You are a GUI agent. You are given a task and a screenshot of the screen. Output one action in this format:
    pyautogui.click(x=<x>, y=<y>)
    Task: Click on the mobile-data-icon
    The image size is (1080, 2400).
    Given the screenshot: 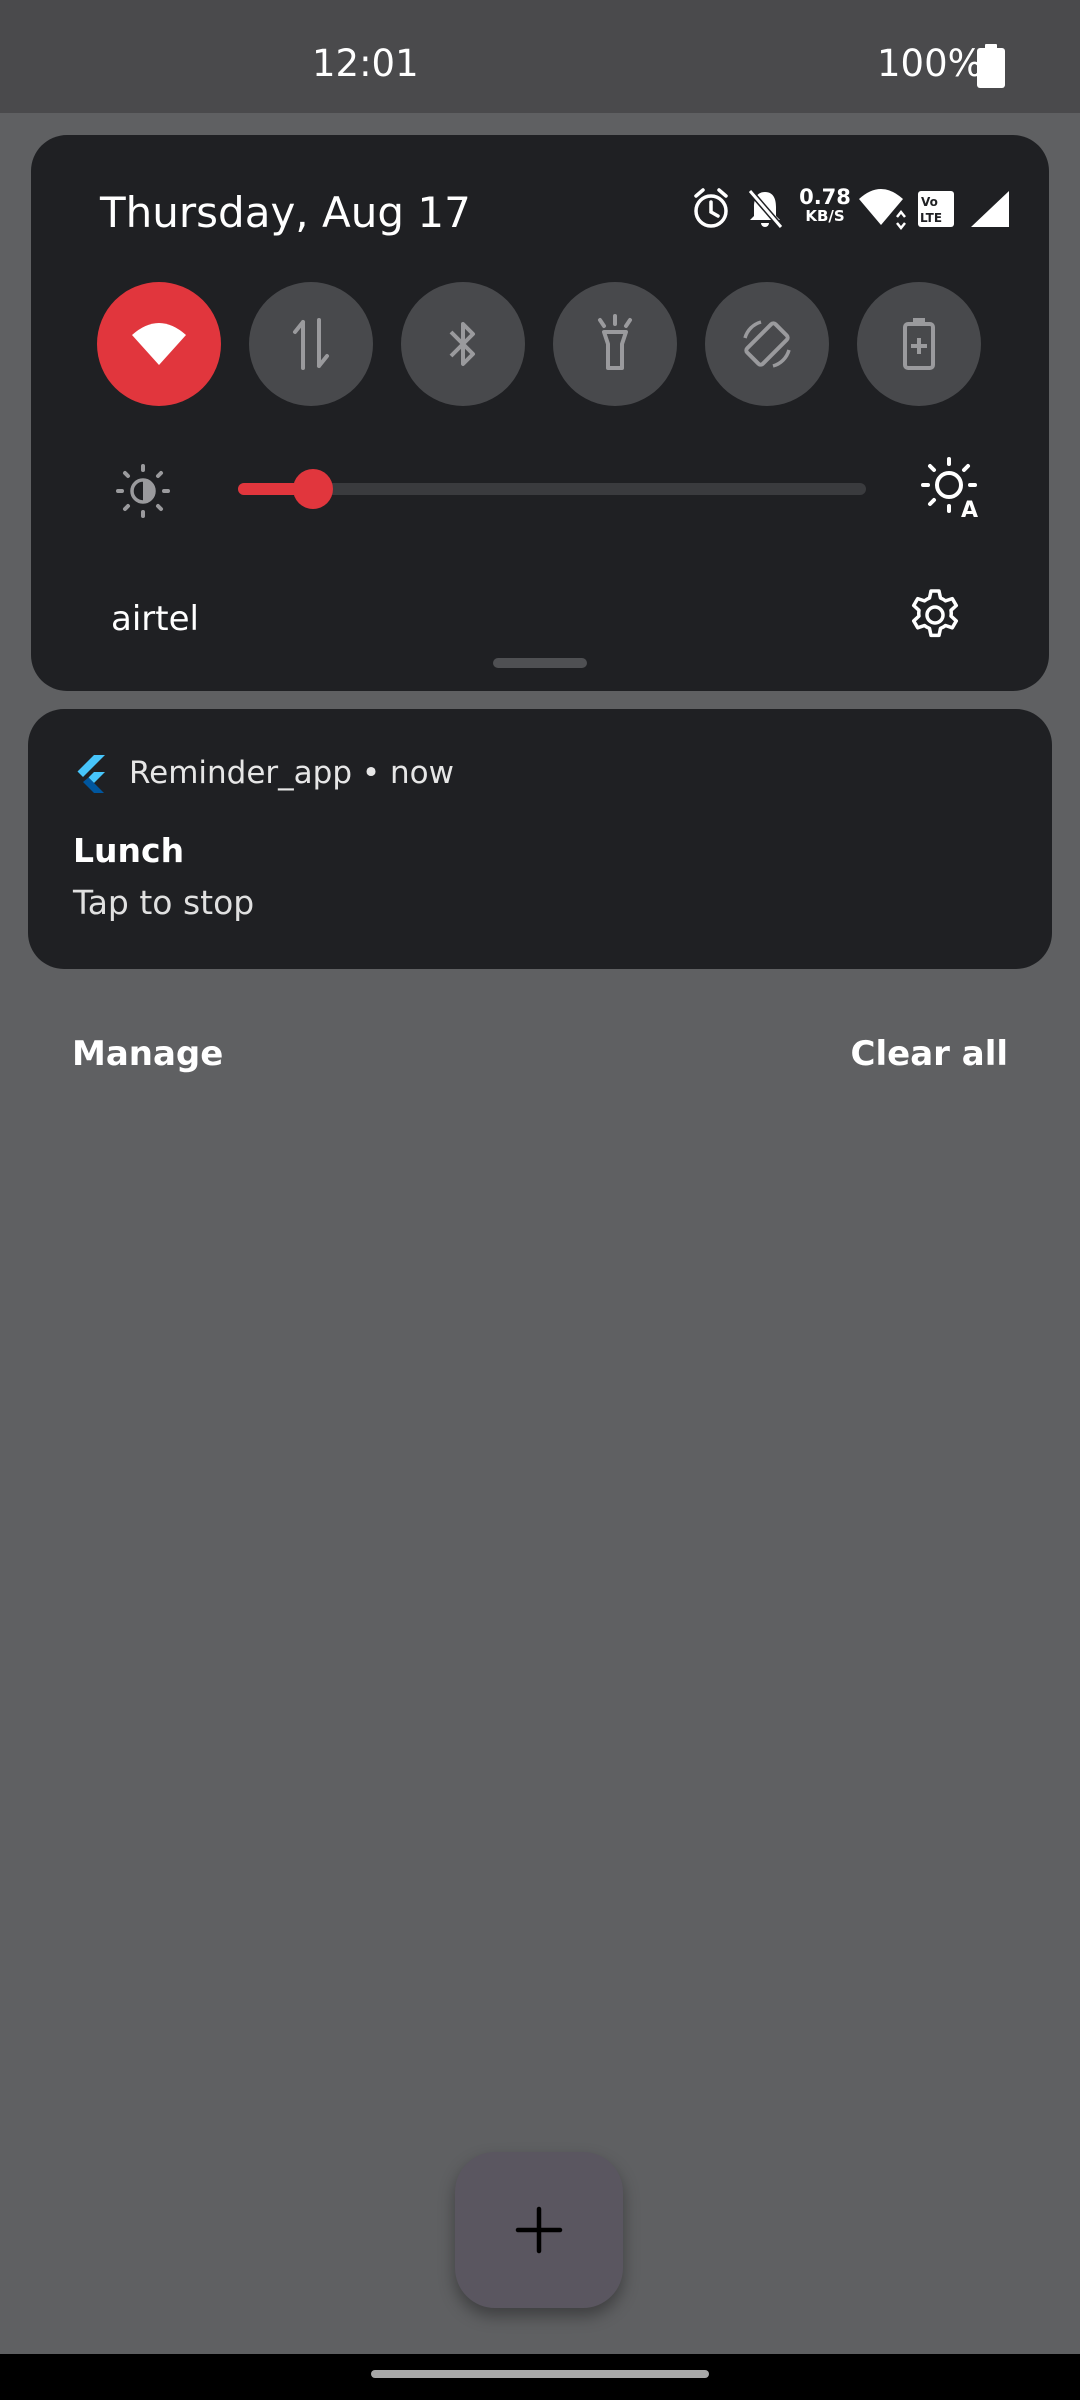 What is the action you would take?
    pyautogui.click(x=311, y=344)
    